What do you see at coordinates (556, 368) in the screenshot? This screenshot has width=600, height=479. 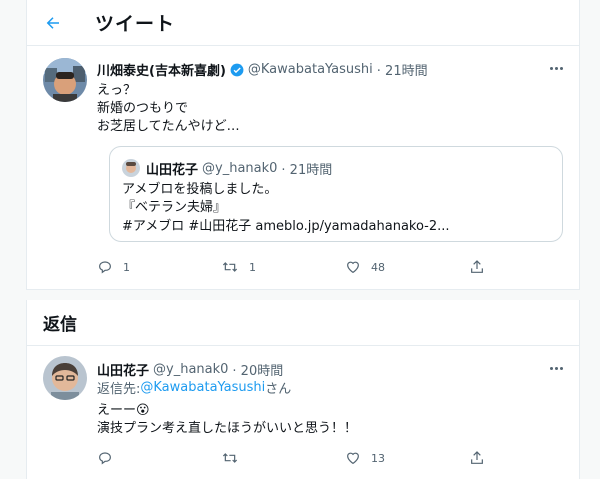 I see `reply-more-options-icon` at bounding box center [556, 368].